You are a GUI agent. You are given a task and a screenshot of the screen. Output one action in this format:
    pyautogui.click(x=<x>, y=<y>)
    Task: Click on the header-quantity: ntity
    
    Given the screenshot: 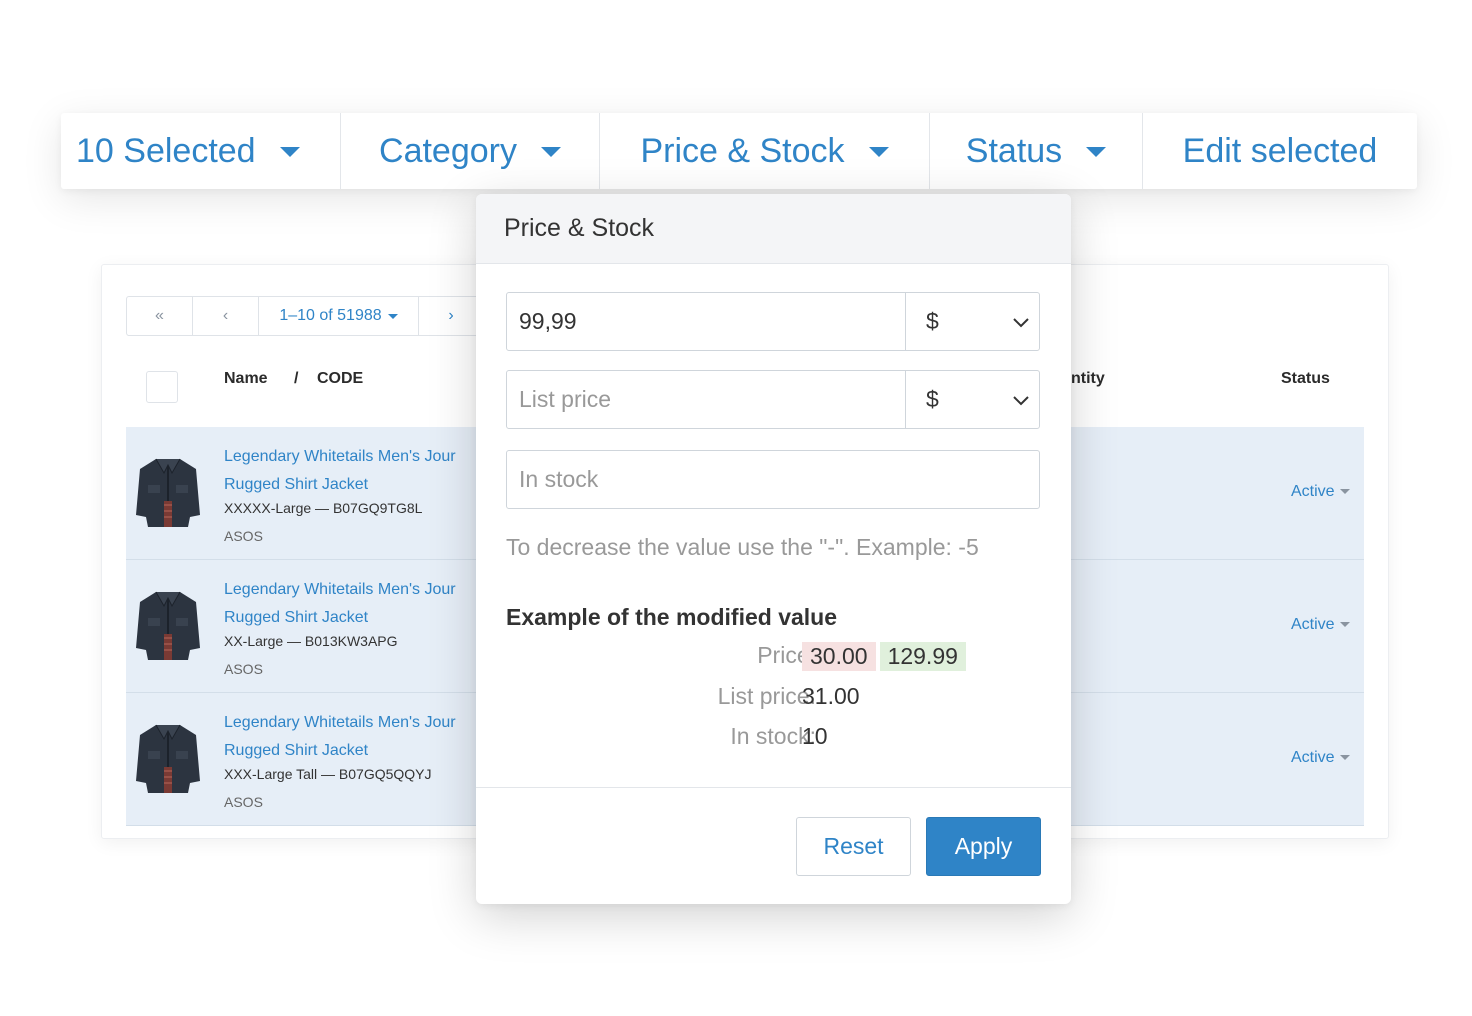 What is the action you would take?
    pyautogui.click(x=1088, y=379)
    